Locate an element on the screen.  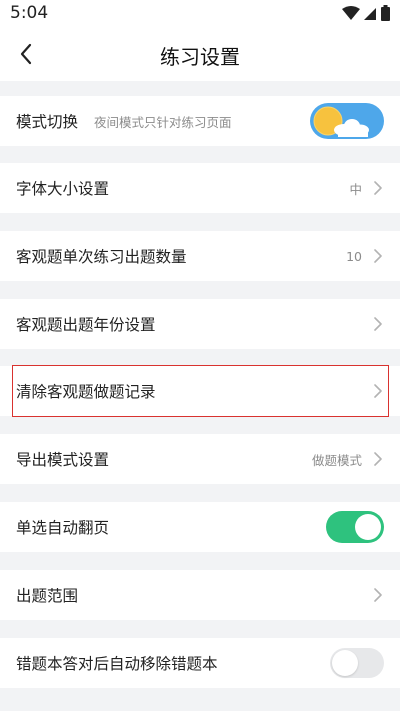
font-size-label: 字体大小设置 is located at coordinates (63, 189).